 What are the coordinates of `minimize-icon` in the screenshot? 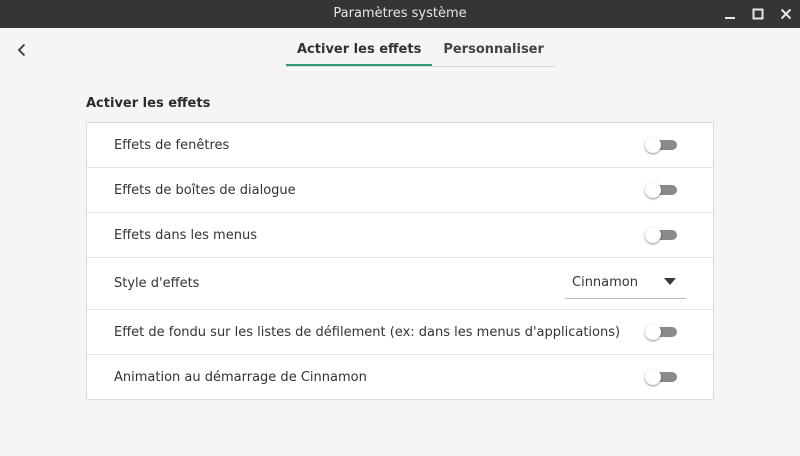 It's located at (730, 18).